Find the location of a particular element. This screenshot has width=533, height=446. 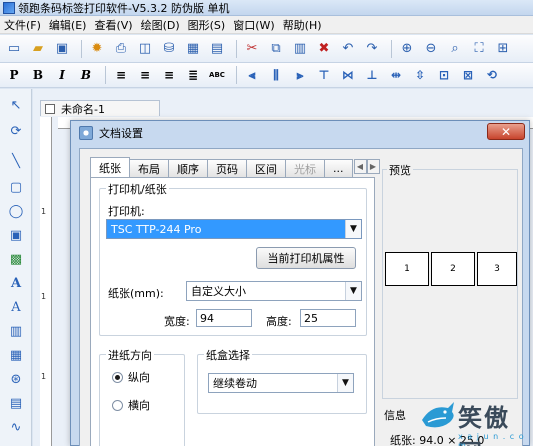

line-tool-icon: ╲ is located at coordinates (16, 161).